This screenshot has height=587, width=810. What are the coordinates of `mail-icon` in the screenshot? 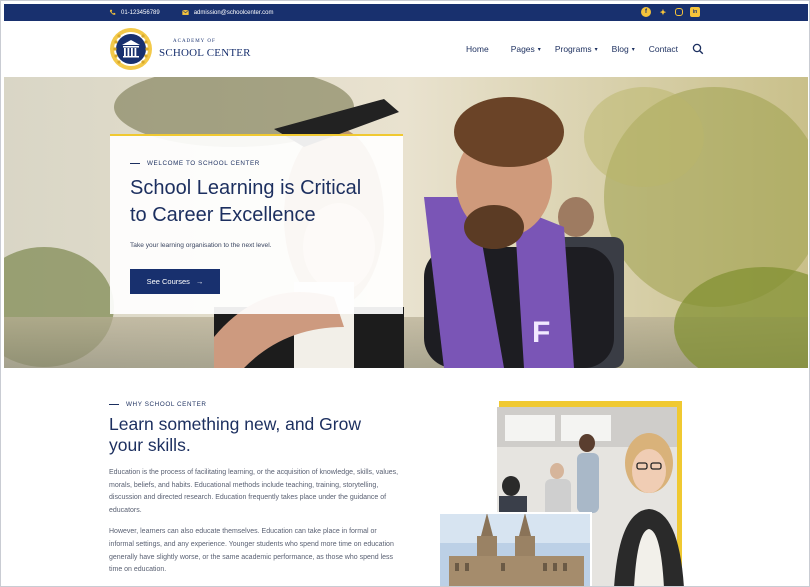 It's located at (185, 12).